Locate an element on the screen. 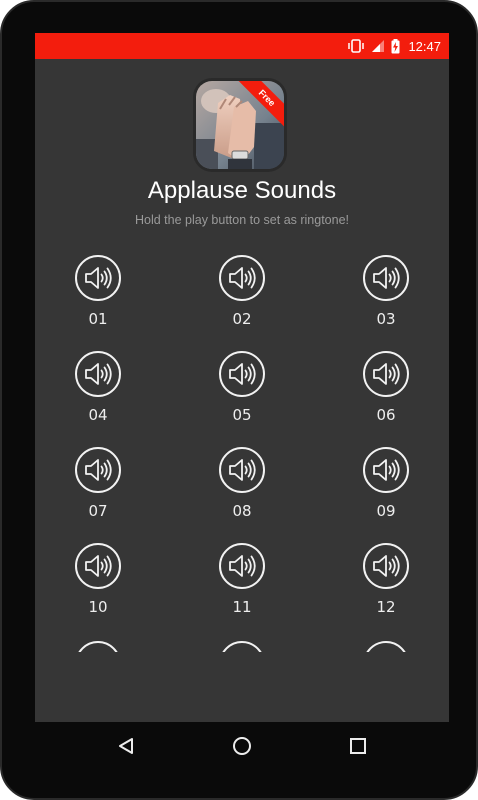  status-icons: 12:47 is located at coordinates (394, 46).